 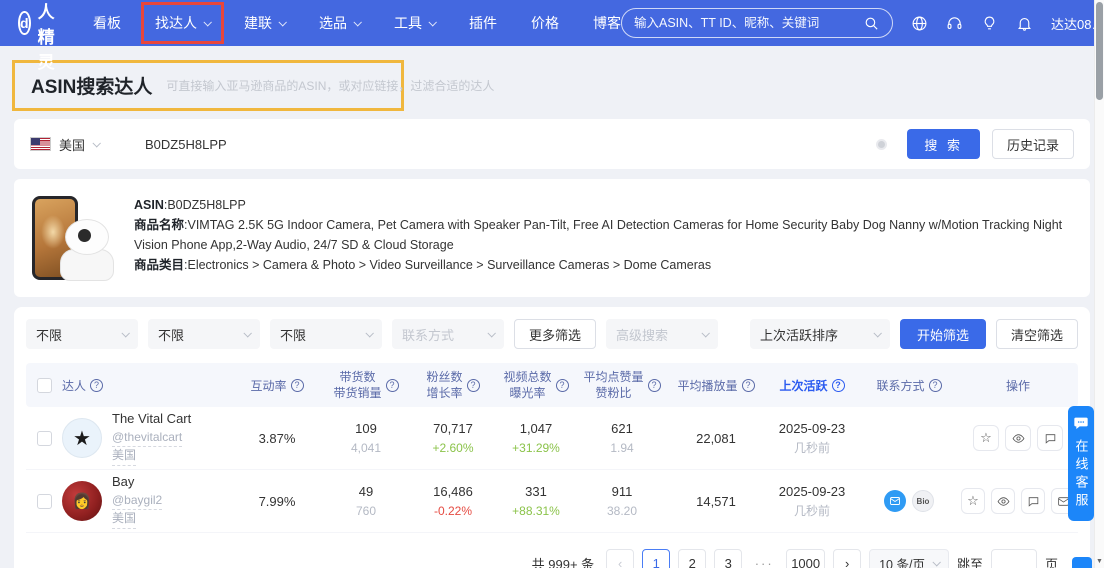 I want to click on country-select-value: 美国, so click(x=72, y=144).